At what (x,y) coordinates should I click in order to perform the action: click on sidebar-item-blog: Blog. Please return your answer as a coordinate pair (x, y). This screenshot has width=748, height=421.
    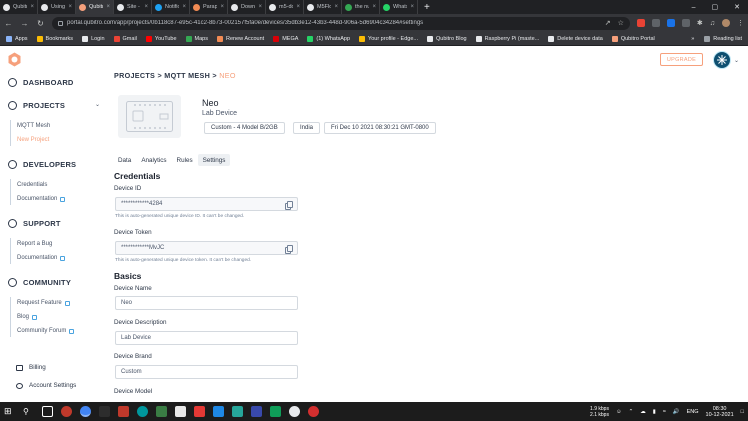
    Looking at the image, I should click on (27, 317).